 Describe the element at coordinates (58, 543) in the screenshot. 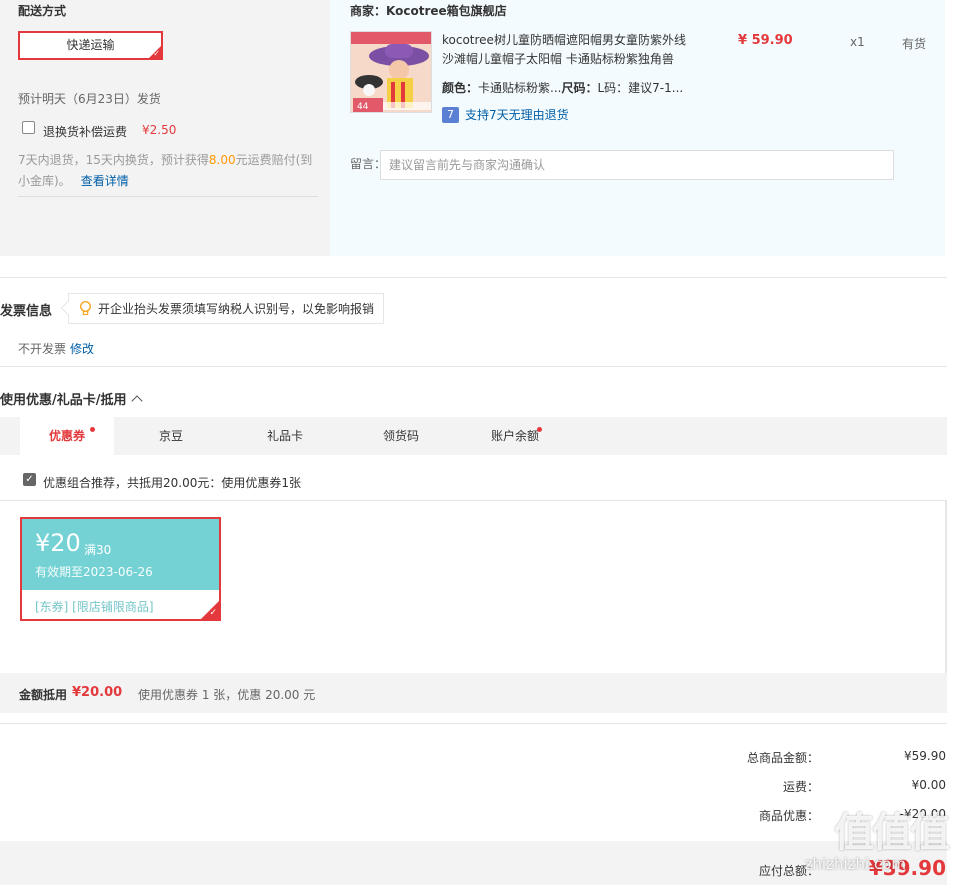

I see `coupon-amount: ¥20` at that location.